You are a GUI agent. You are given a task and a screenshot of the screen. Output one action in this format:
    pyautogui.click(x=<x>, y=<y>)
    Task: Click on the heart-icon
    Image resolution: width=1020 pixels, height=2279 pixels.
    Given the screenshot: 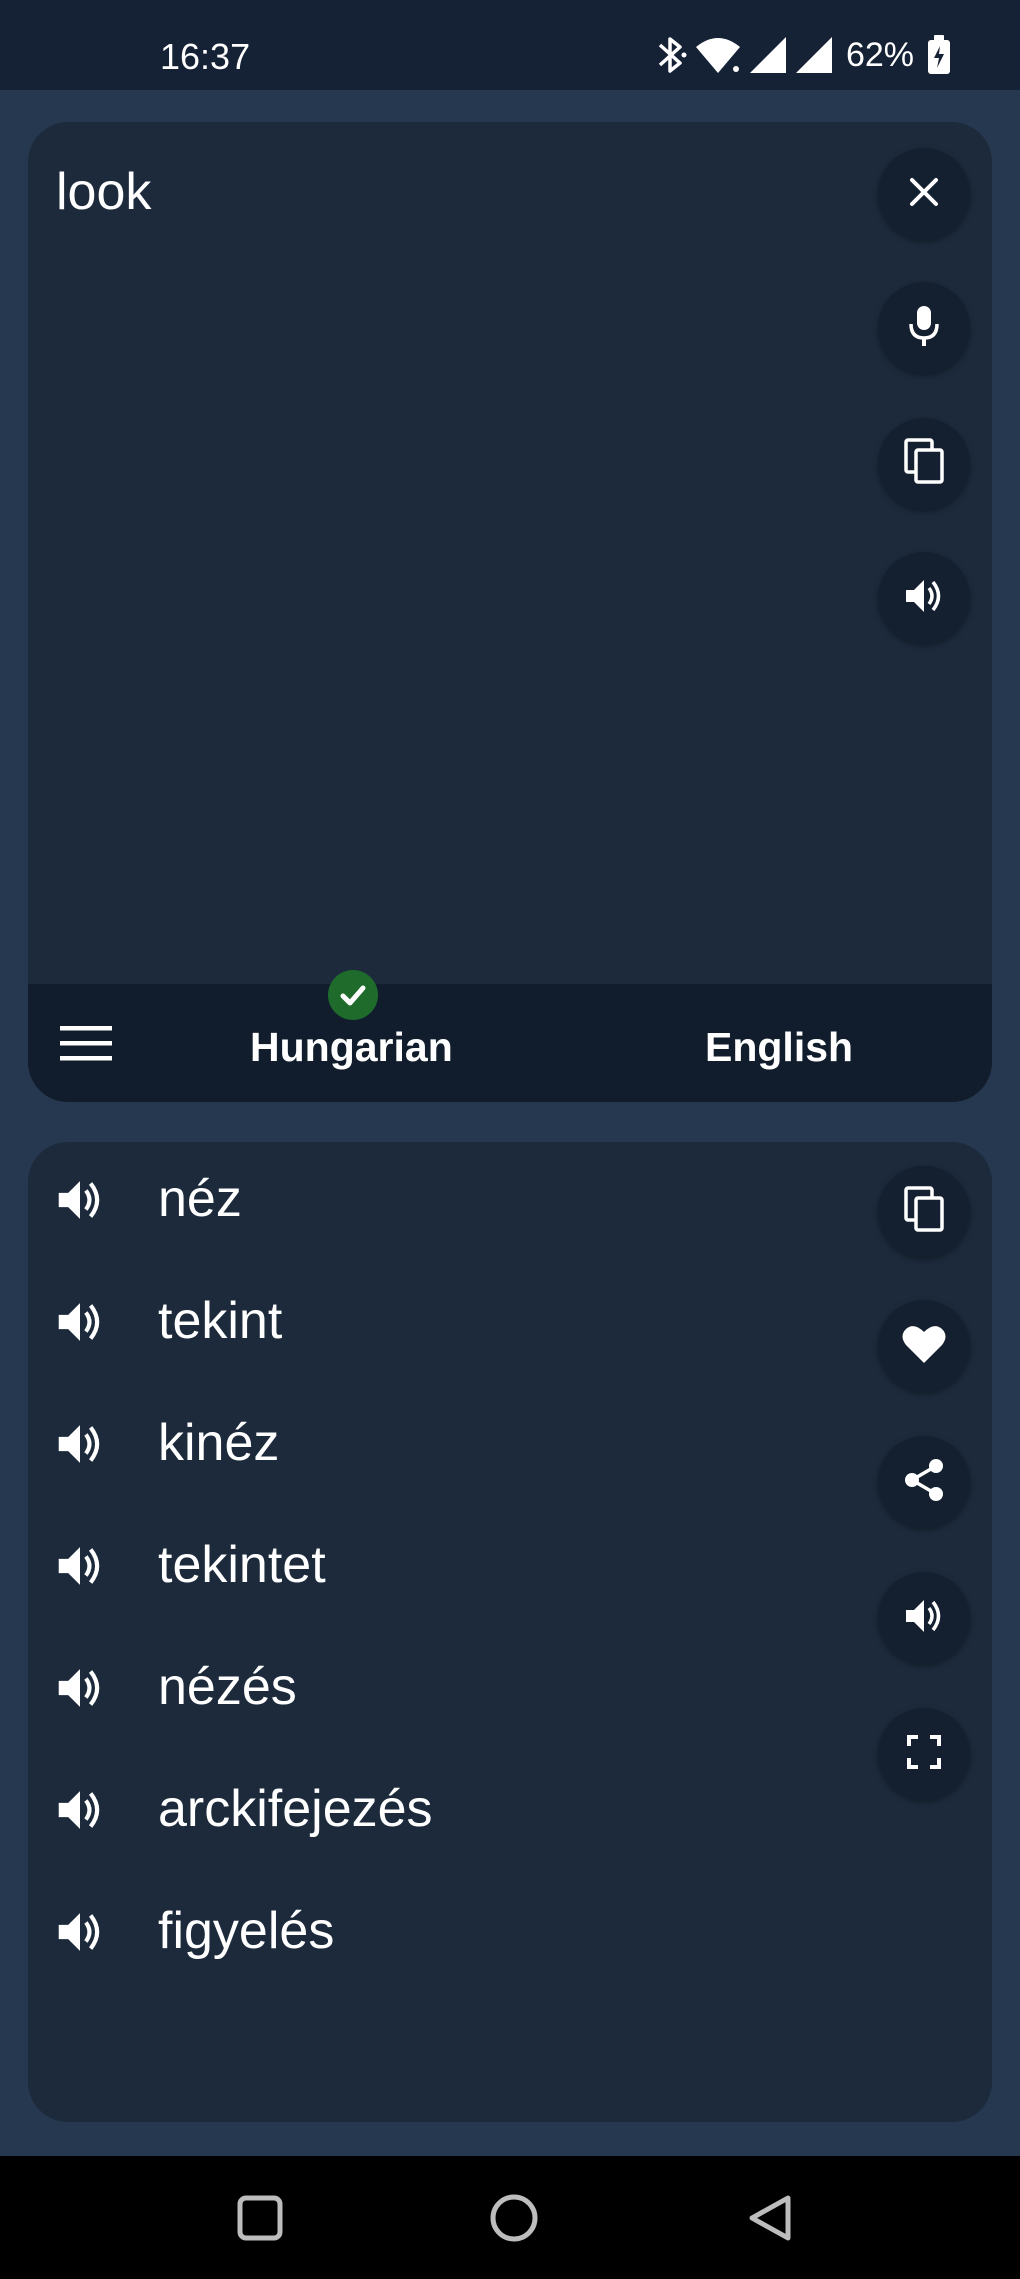 What is the action you would take?
    pyautogui.click(x=924, y=1346)
    